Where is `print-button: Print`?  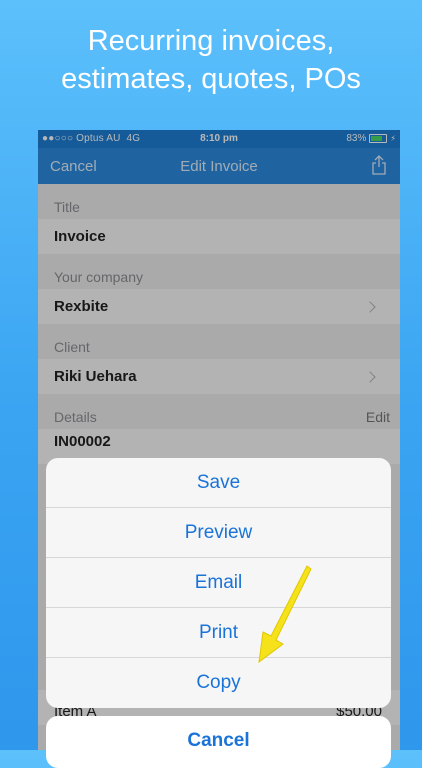 print-button: Print is located at coordinates (218, 633).